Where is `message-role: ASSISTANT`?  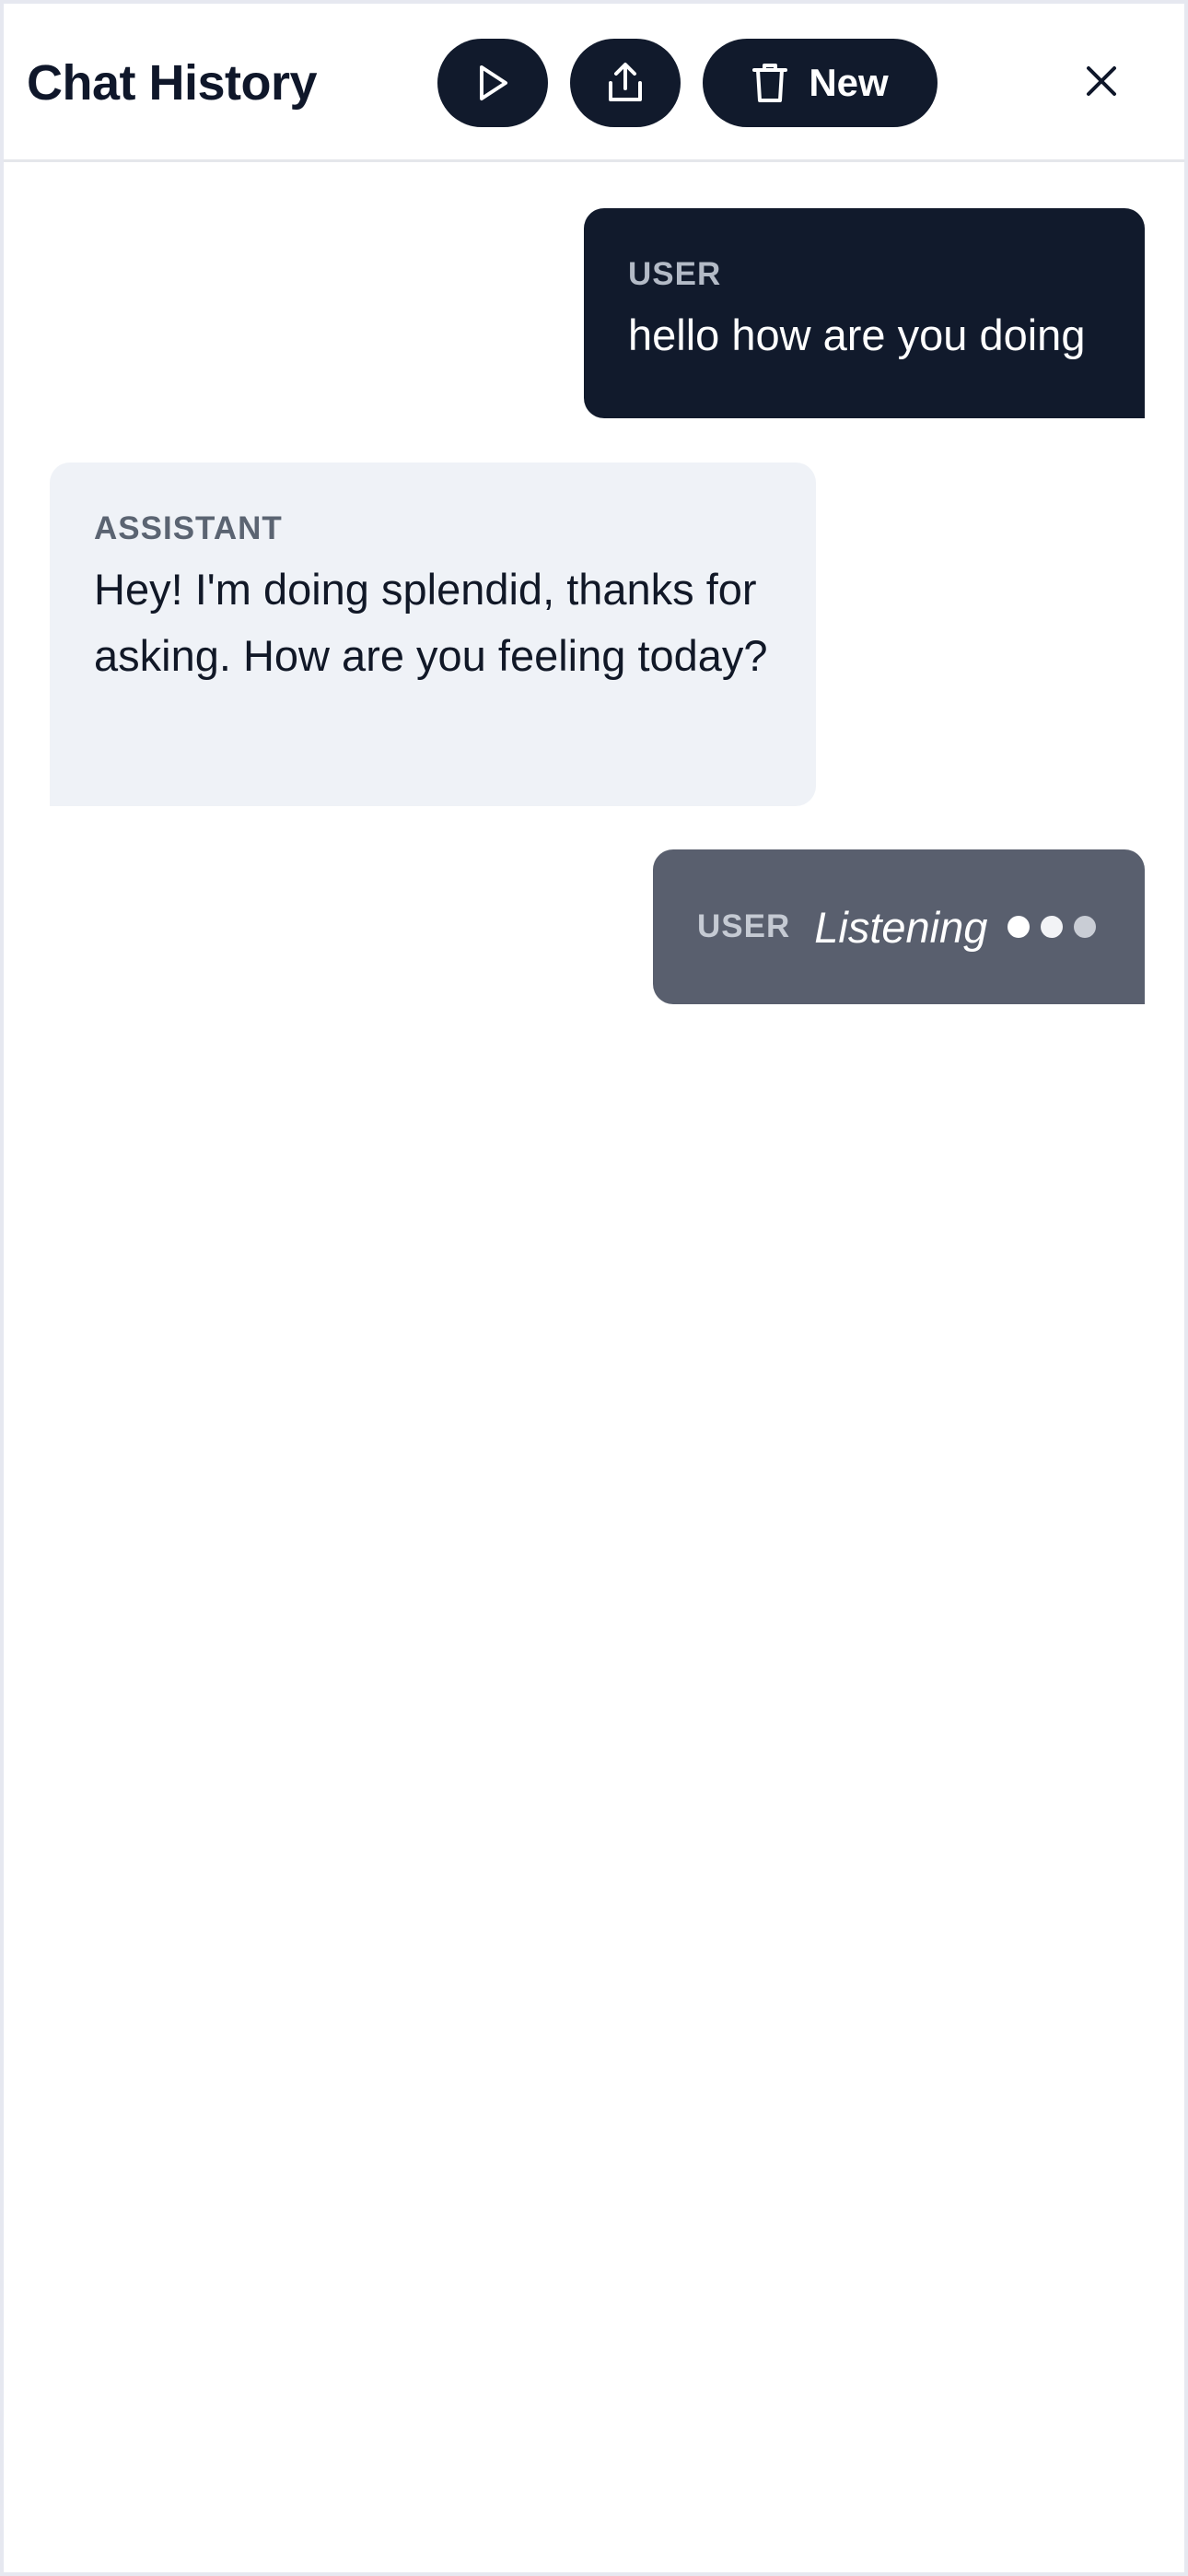
message-role: ASSISTANT is located at coordinates (189, 528).